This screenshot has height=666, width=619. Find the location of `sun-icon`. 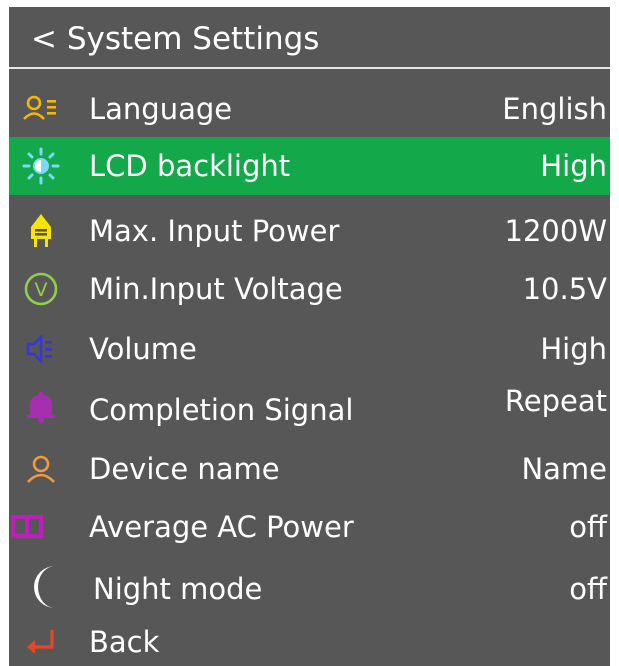

sun-icon is located at coordinates (41, 166).